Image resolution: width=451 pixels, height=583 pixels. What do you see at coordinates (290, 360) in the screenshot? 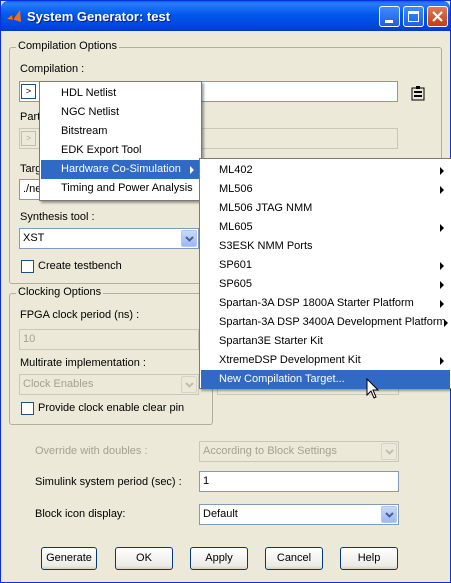
I see `menu-item-label: XtremeDSP Development Kit` at bounding box center [290, 360].